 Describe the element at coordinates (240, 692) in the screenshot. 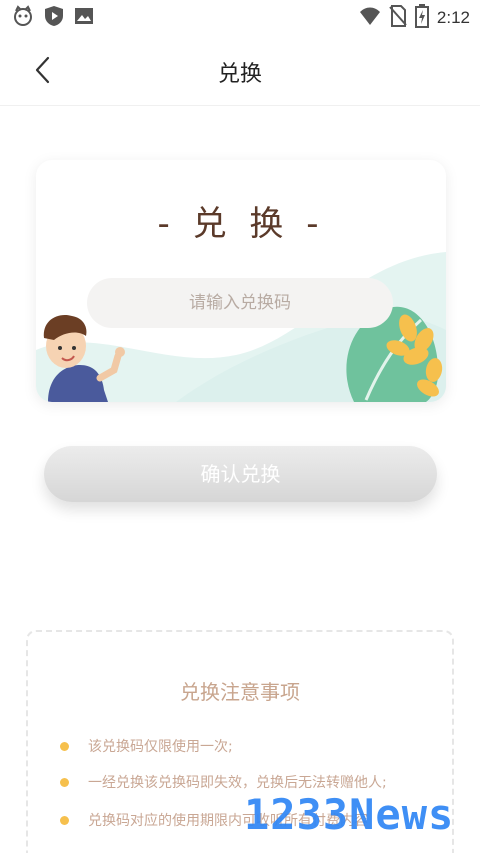

I see `notice-title: 兑换注意事项` at that location.